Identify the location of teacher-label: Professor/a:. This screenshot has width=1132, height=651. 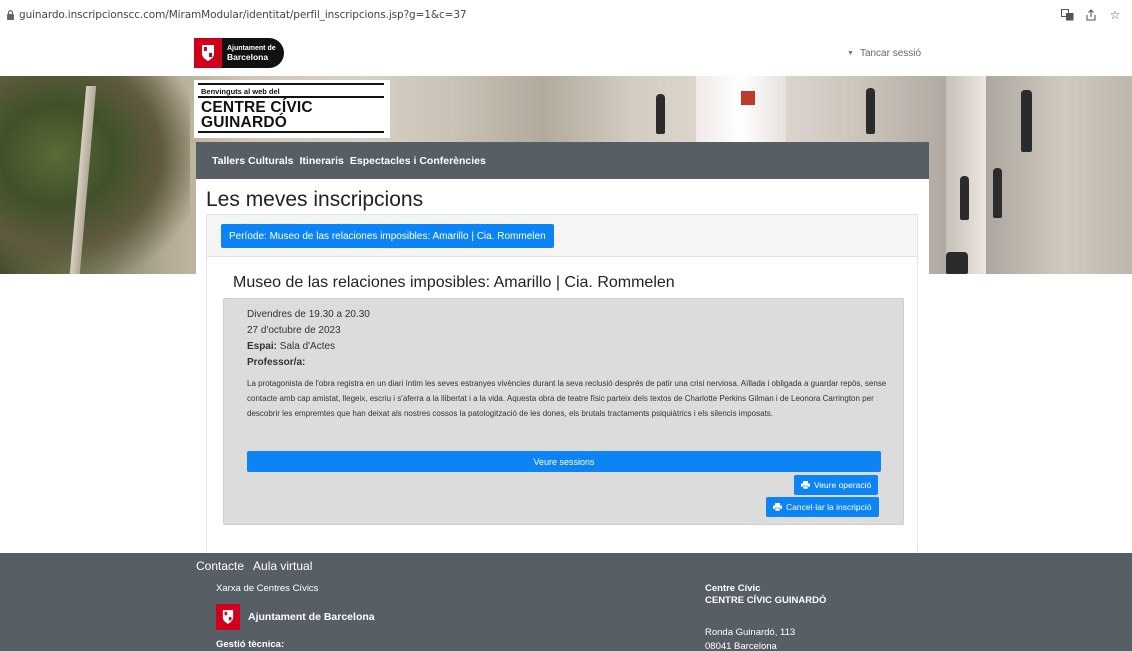
(276, 362).